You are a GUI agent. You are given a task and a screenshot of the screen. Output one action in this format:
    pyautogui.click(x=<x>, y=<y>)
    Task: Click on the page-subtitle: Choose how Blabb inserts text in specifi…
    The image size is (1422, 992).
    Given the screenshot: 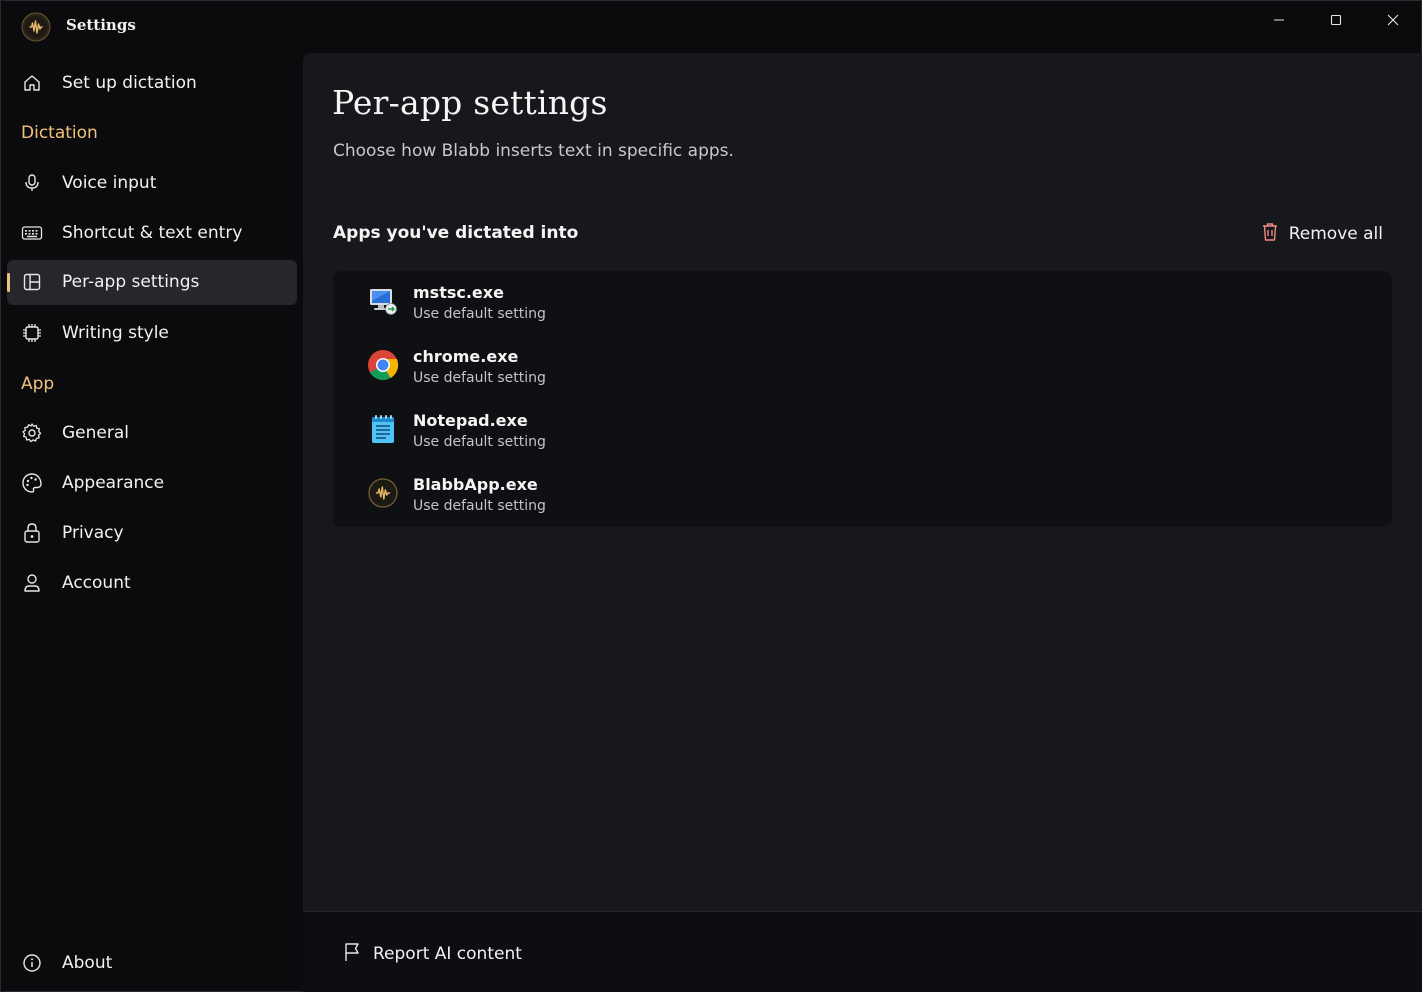 What is the action you would take?
    pyautogui.click(x=533, y=151)
    